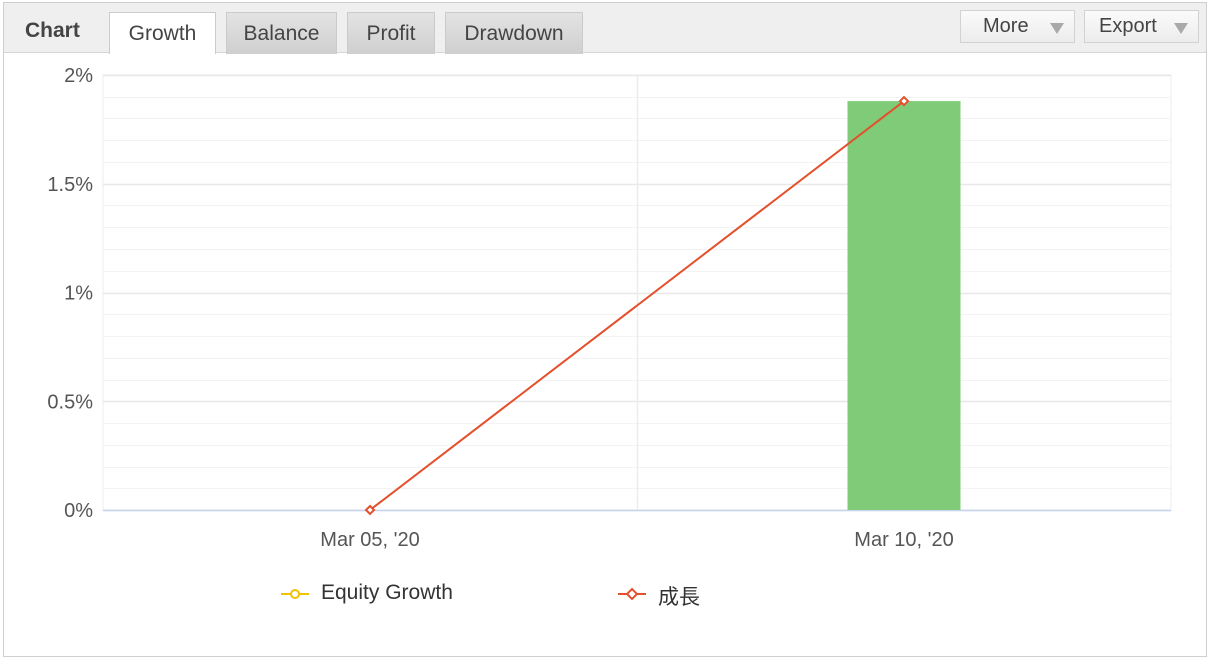  I want to click on legend-line-marker-icon, so click(295, 594).